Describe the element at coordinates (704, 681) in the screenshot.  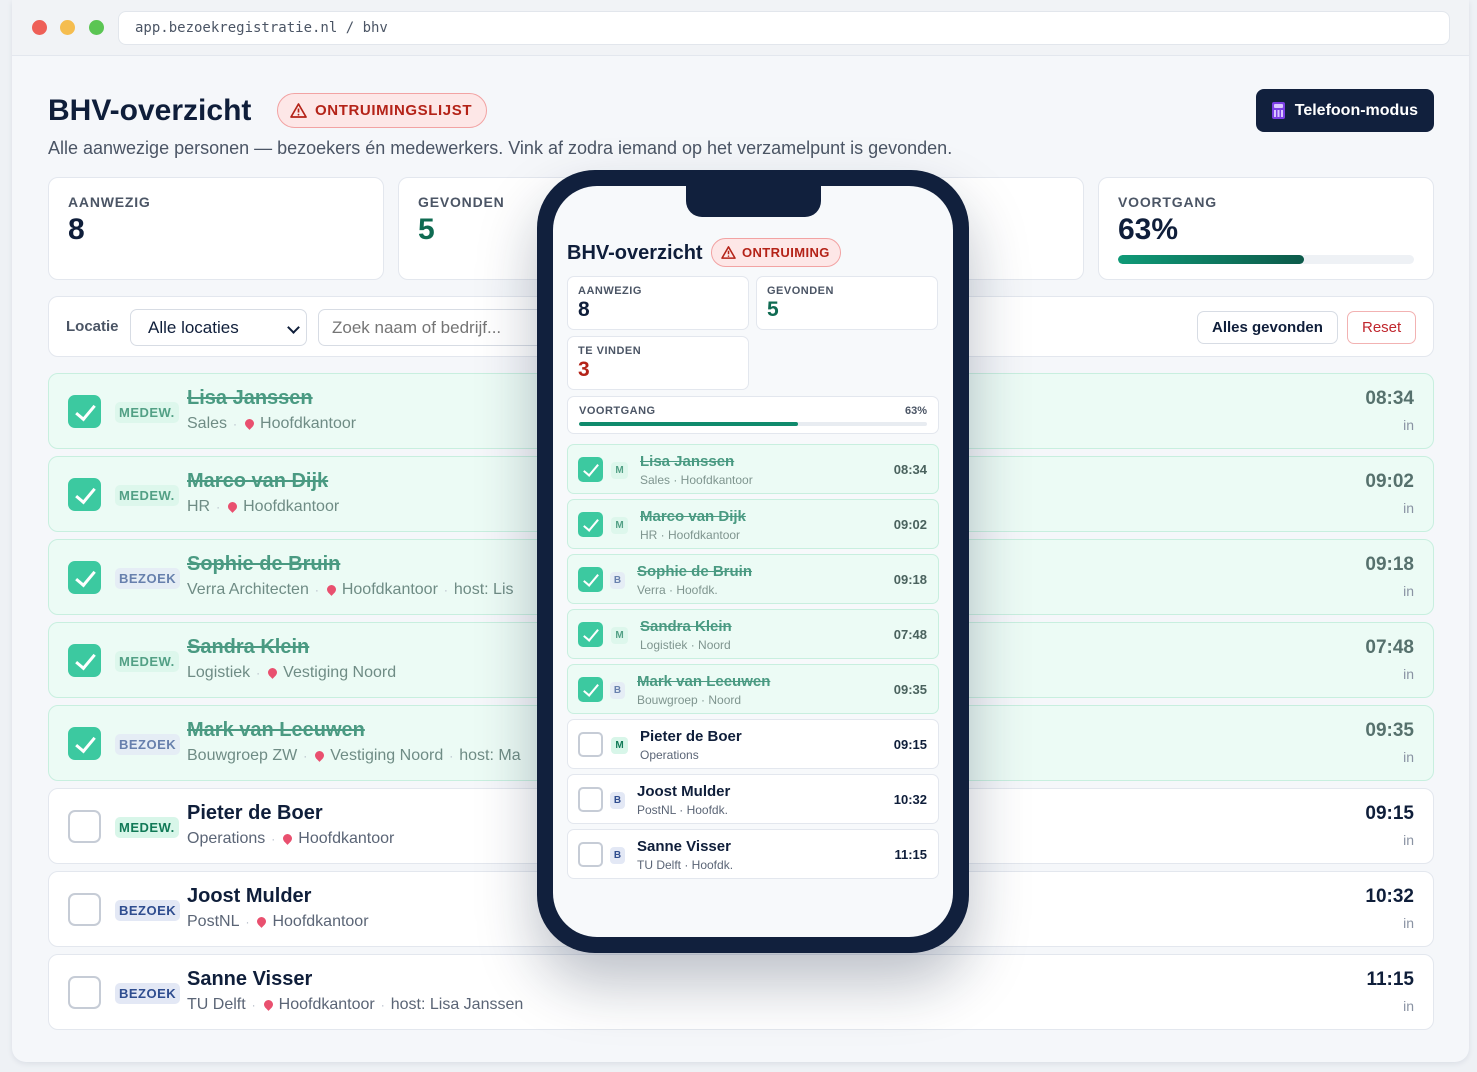
I see `phone-person-name: Mark van Leeuwen` at that location.